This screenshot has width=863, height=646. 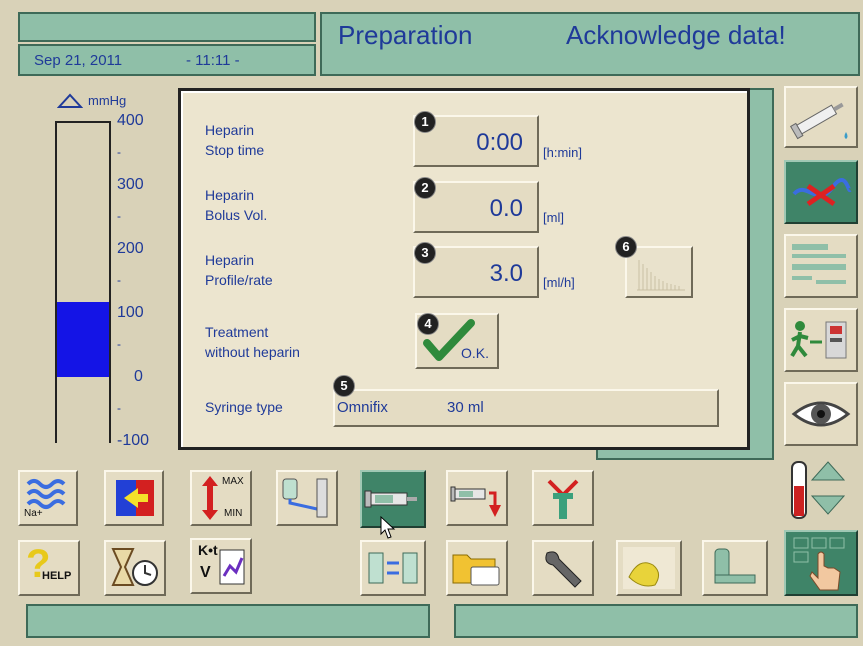 I want to click on limits-arrow-icon, so click(x=210, y=498).